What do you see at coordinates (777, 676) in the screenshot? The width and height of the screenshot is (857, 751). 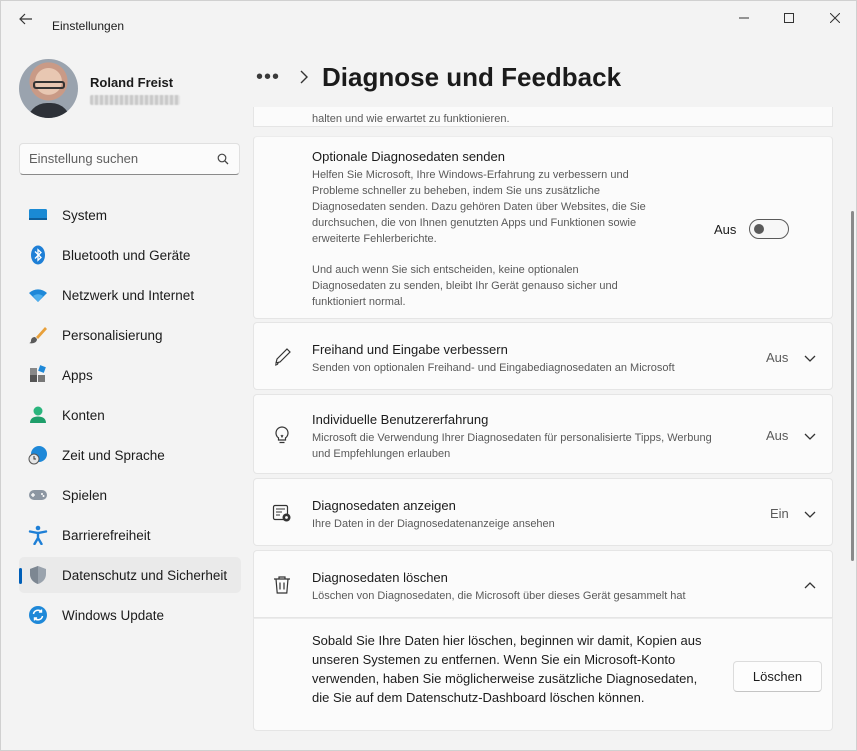 I see `delete-button: Löschen` at bounding box center [777, 676].